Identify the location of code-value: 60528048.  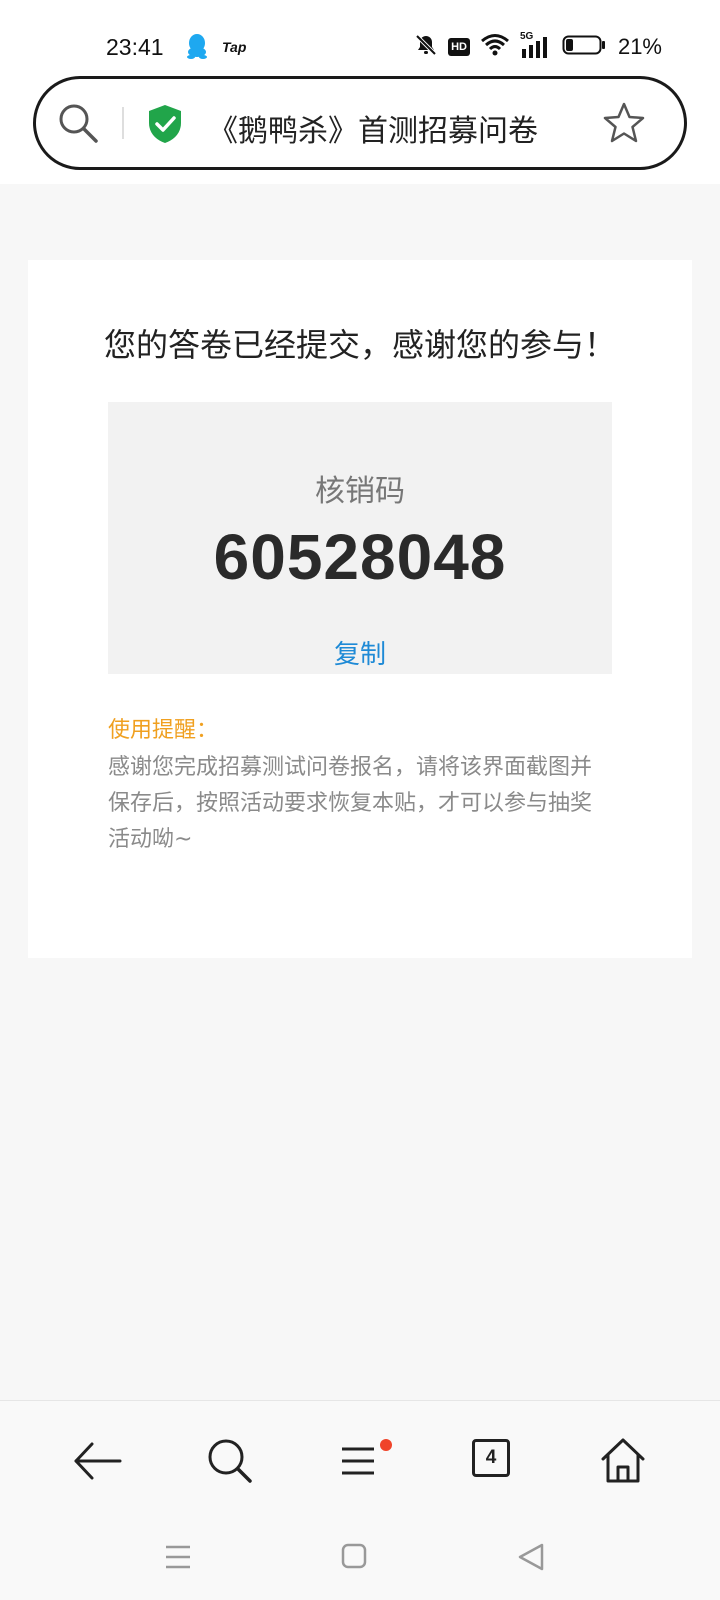
(360, 557).